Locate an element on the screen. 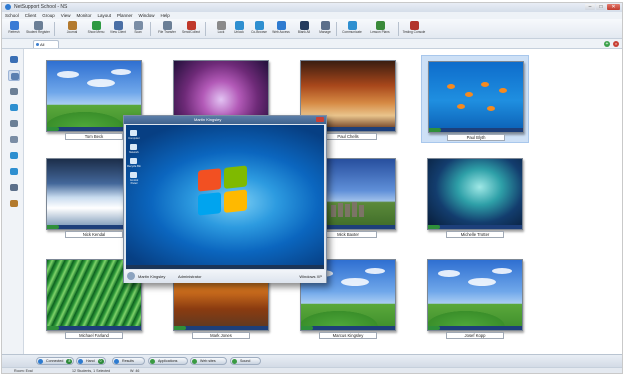 This screenshot has height=377, width=626. toolbar-button-label: Student Register is located at coordinates (38, 32).